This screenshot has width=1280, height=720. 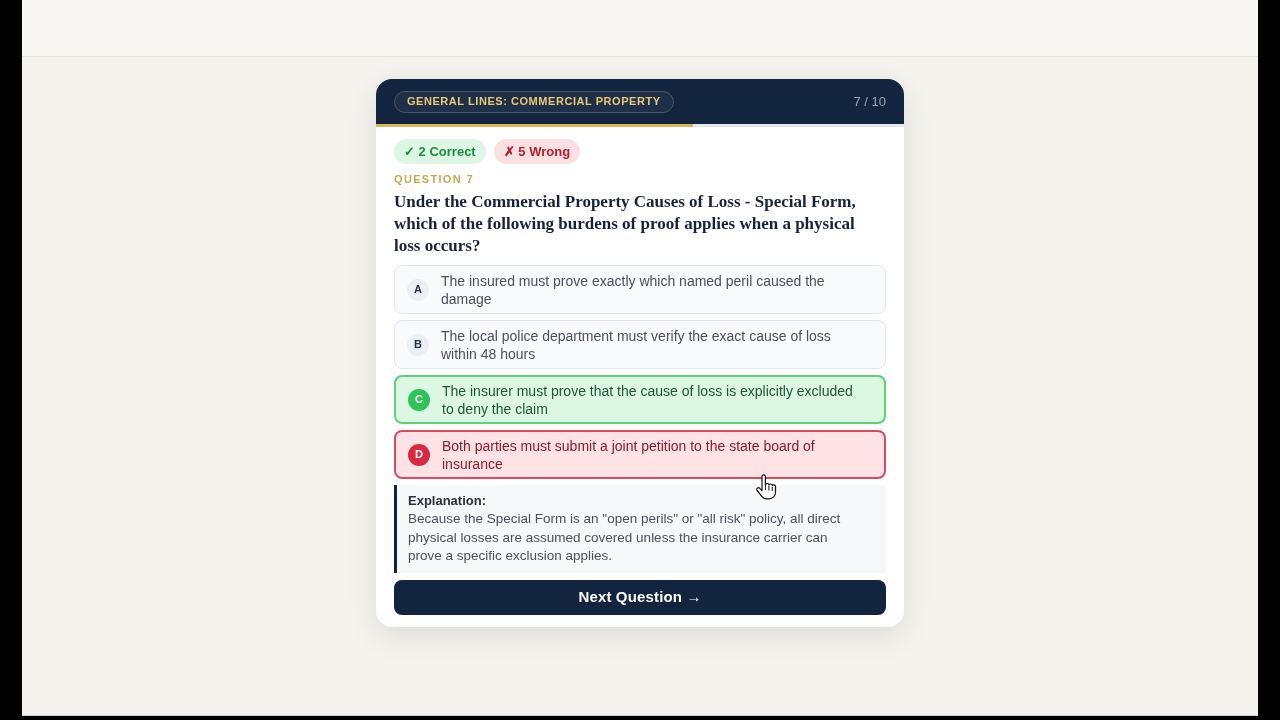 I want to click on option-letter: C, so click(x=419, y=399).